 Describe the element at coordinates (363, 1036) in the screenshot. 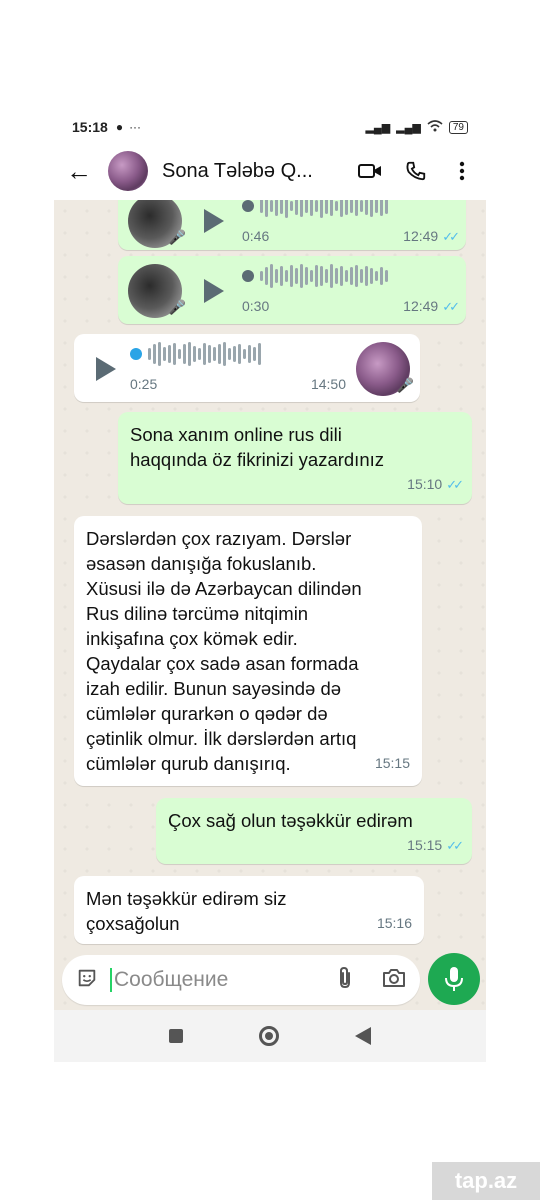

I see `back-icon` at that location.